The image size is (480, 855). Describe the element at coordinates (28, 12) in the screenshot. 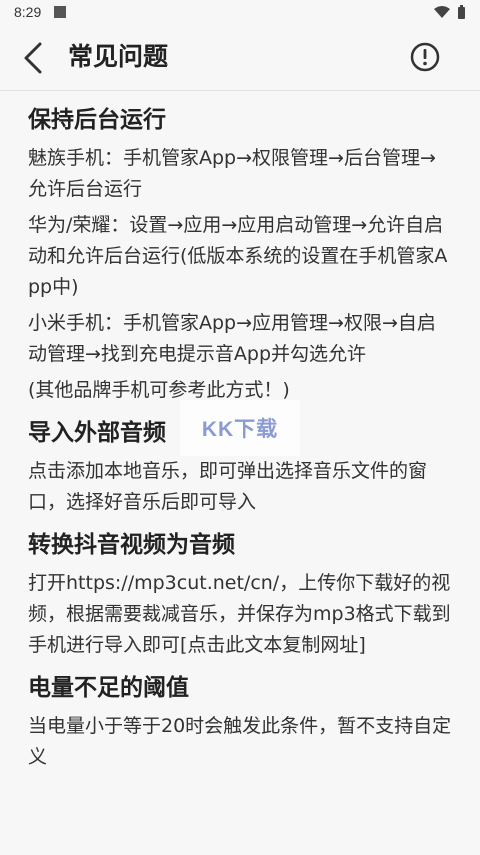

I see `status-time: 8:29` at that location.